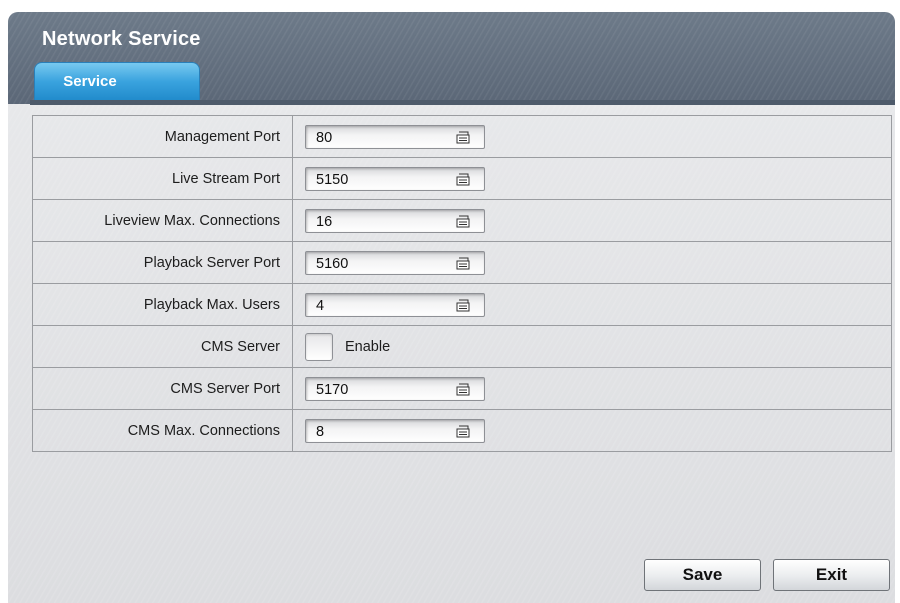 The width and height of the screenshot is (900, 603). I want to click on liveview-max-connections-input: 16, so click(395, 220).